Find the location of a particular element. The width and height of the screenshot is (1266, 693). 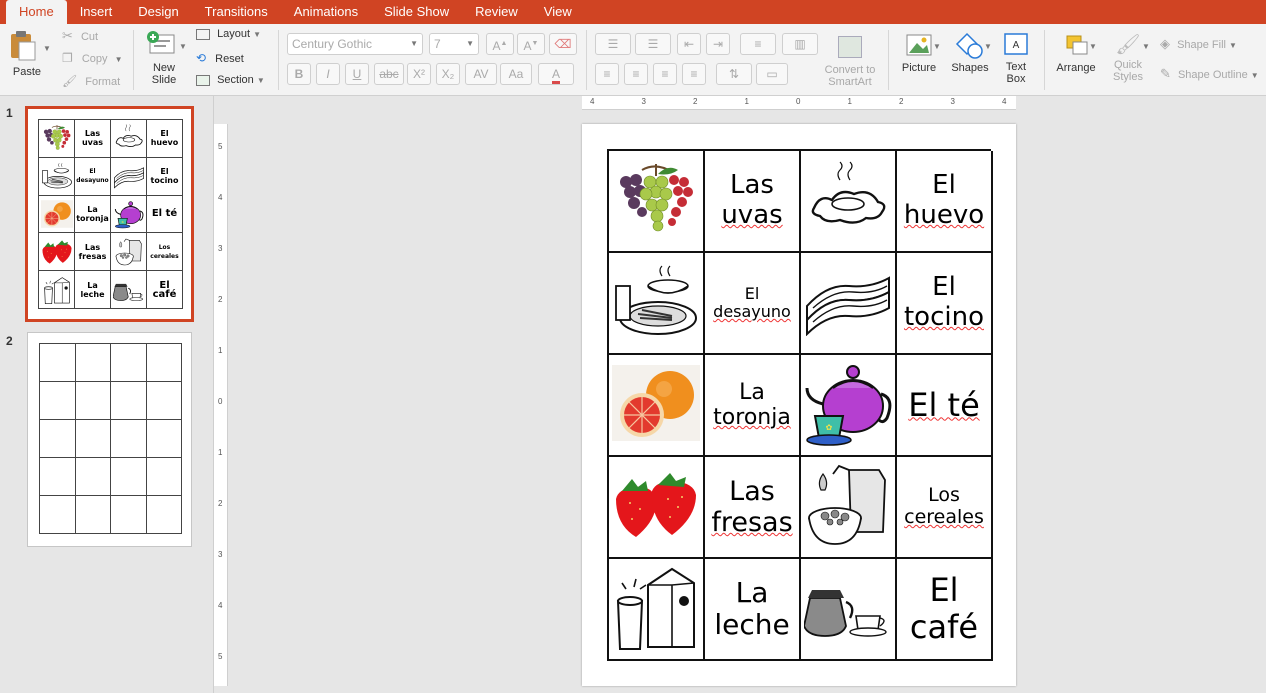

thumb-teapot-icon: ✿ is located at coordinates (129, 214).